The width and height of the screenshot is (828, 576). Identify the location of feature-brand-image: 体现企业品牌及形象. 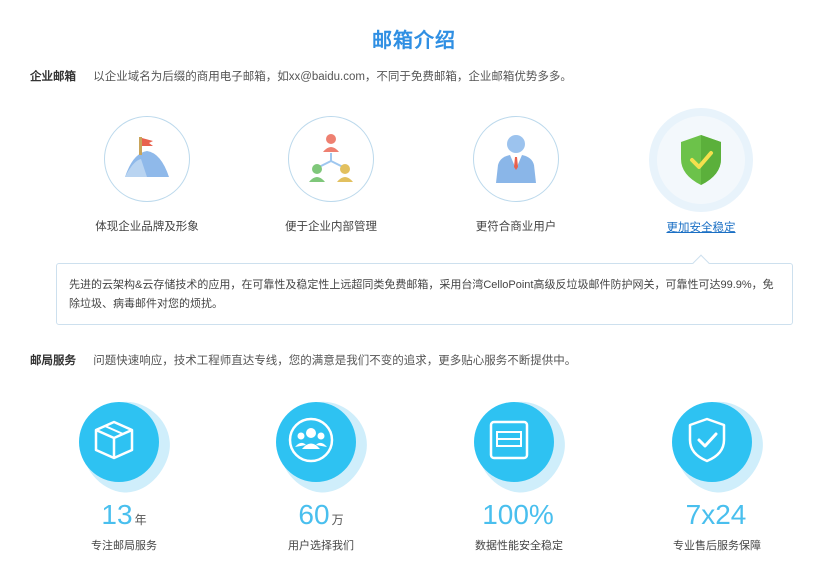
(147, 171).